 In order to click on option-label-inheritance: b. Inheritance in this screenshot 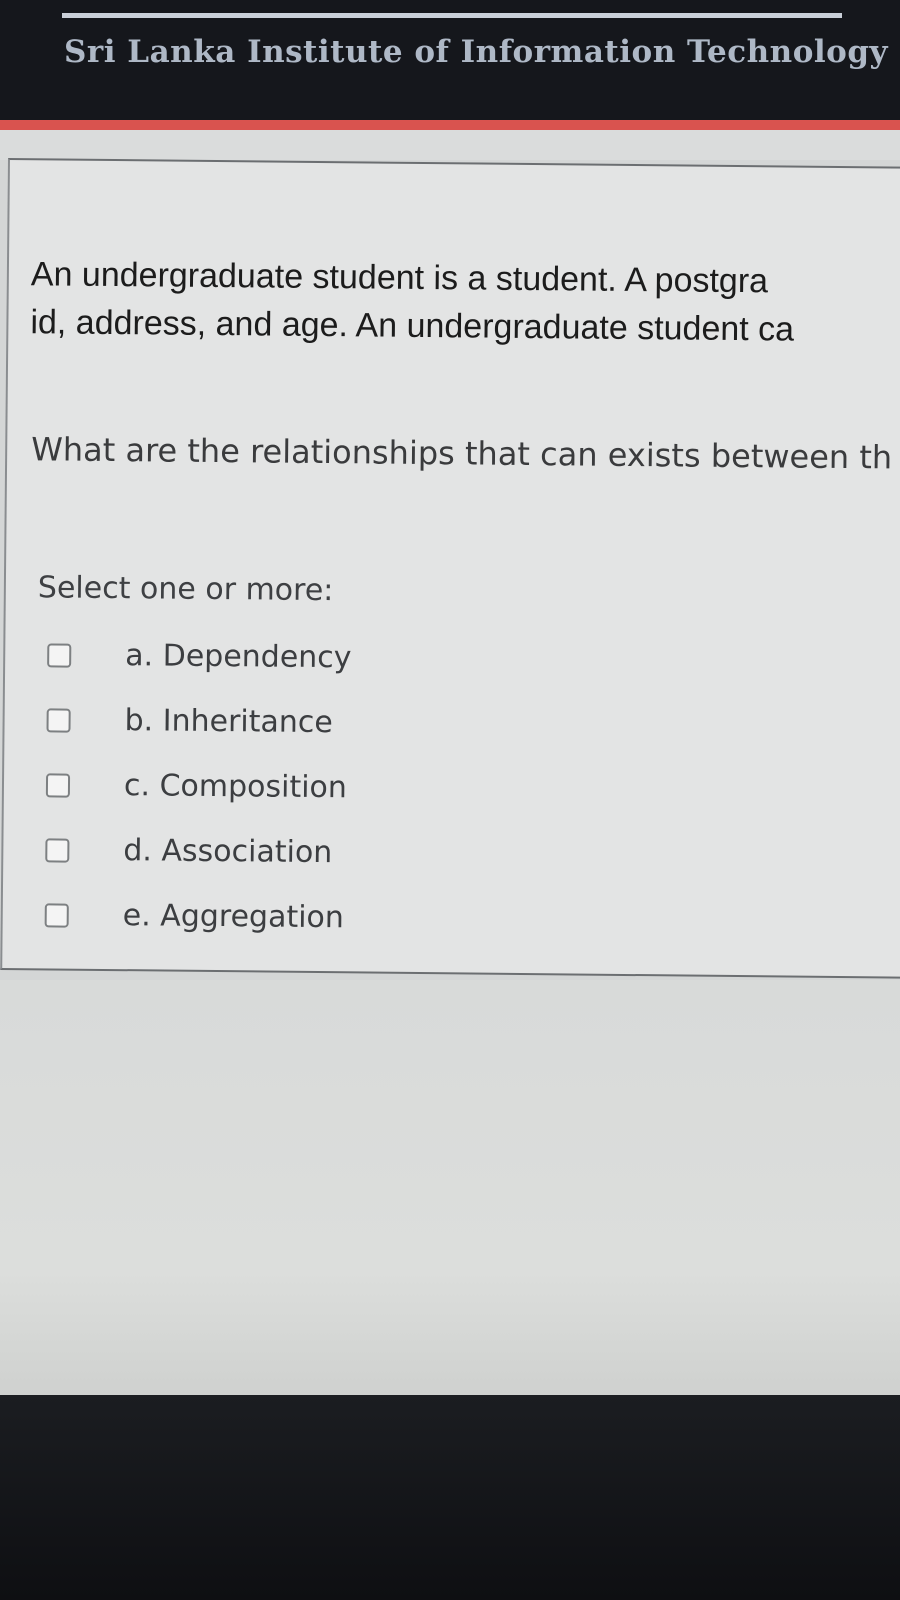, I will do `click(228, 721)`.